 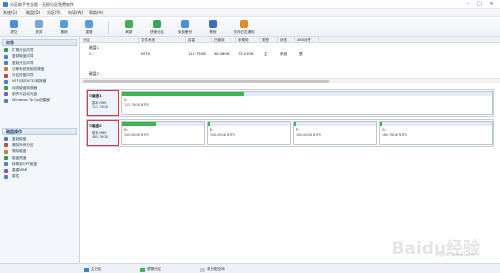 What do you see at coordinates (6, 88) in the screenshot?
I see `dynamic-disk-icon` at bounding box center [6, 88].